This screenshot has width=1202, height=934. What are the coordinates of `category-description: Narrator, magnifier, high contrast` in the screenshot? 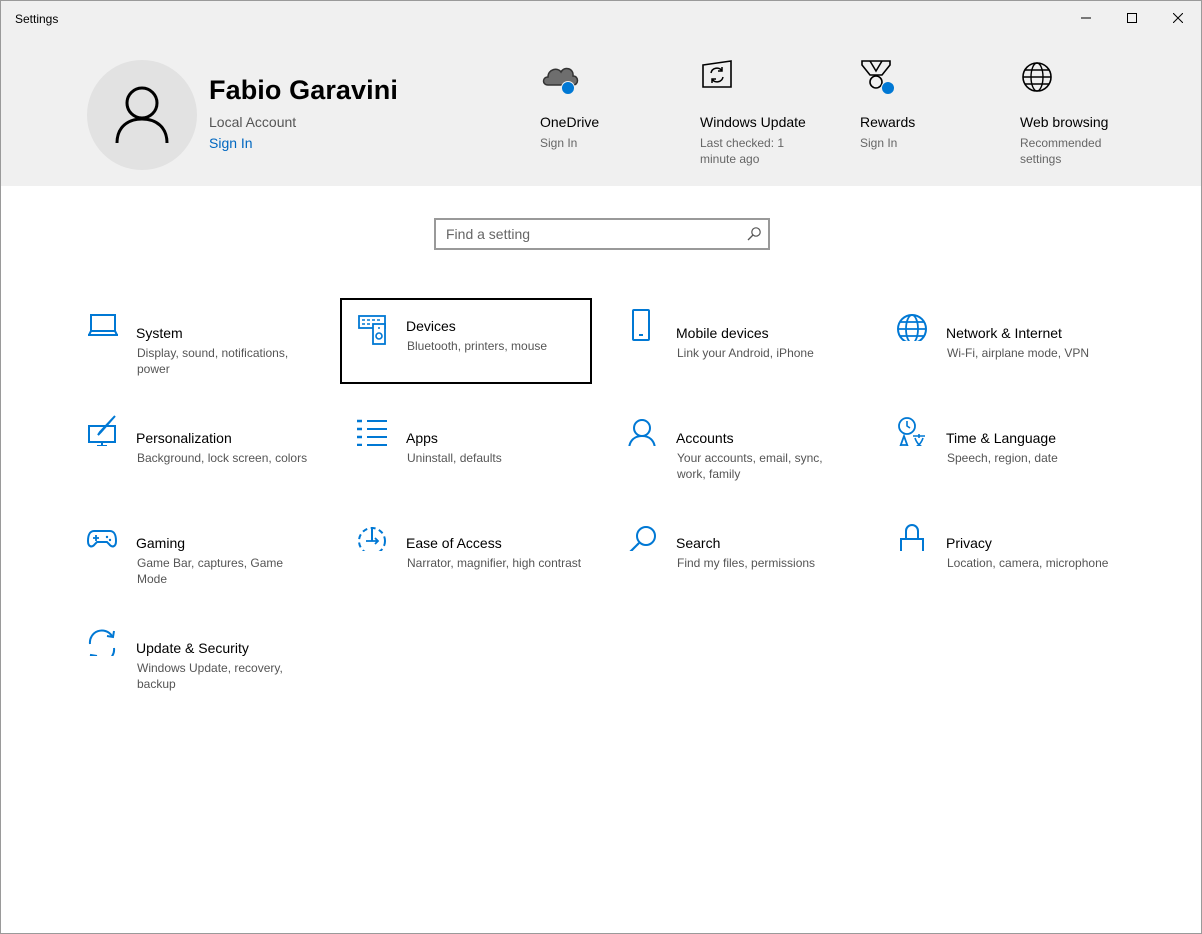 It's located at (494, 563).